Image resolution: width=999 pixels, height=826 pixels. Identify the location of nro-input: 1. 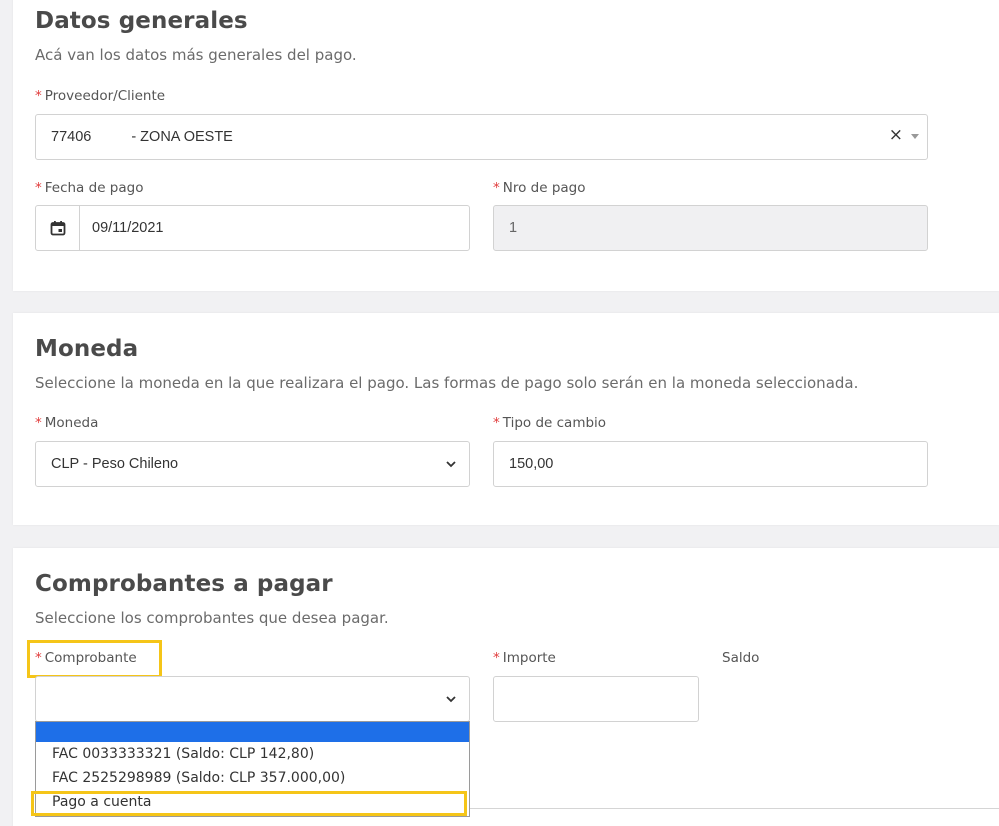
(710, 228).